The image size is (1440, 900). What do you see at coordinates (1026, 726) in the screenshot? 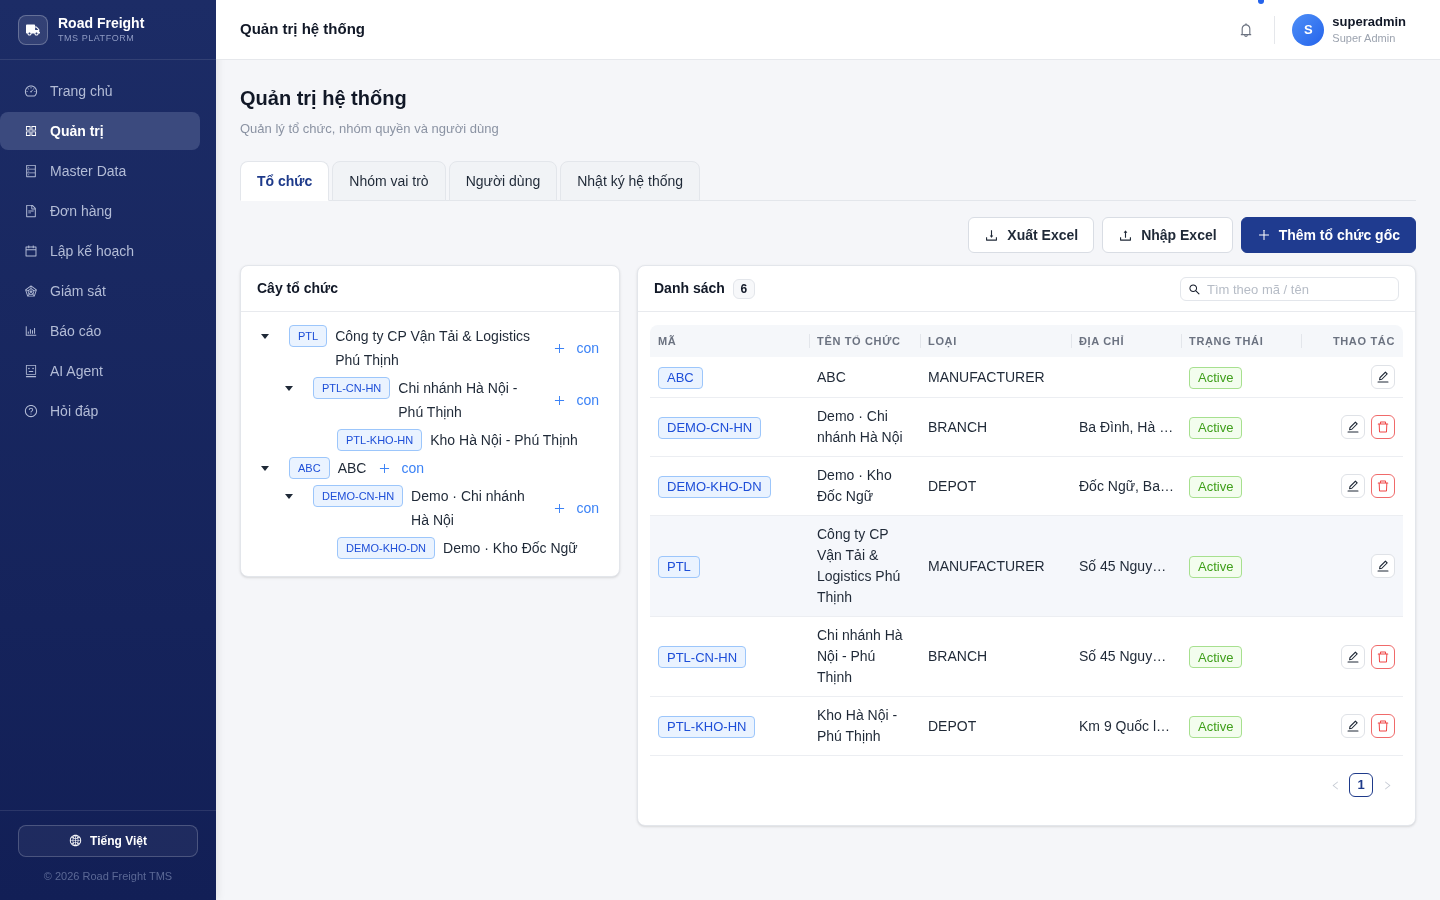
I see `table-row: PTL-KHO-HN Kho Hà Nội - Phú Thịnh DEPOT Km 9 Quốc l… Active` at bounding box center [1026, 726].